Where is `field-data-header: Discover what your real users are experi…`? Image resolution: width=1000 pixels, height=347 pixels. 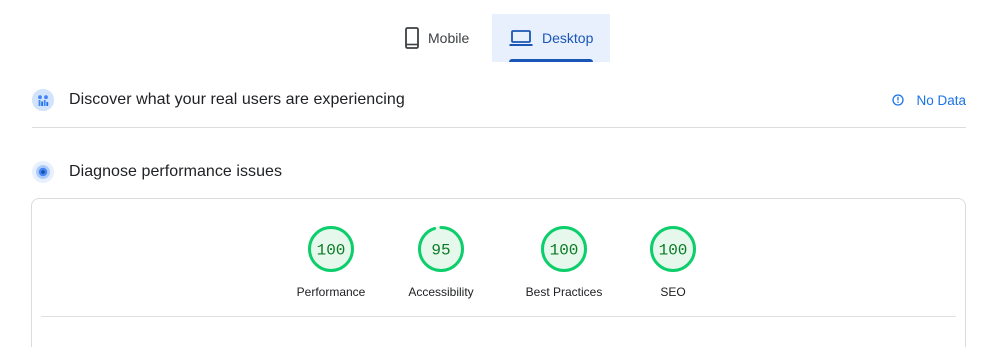 field-data-header: Discover what your real users are experi… is located at coordinates (499, 100).